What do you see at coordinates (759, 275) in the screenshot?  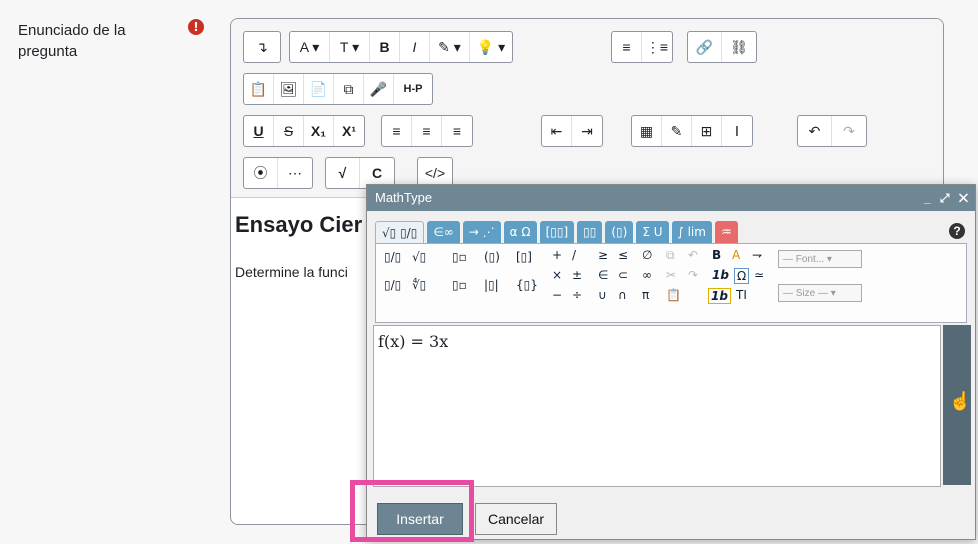 I see `handwriting-icon: ≃` at bounding box center [759, 275].